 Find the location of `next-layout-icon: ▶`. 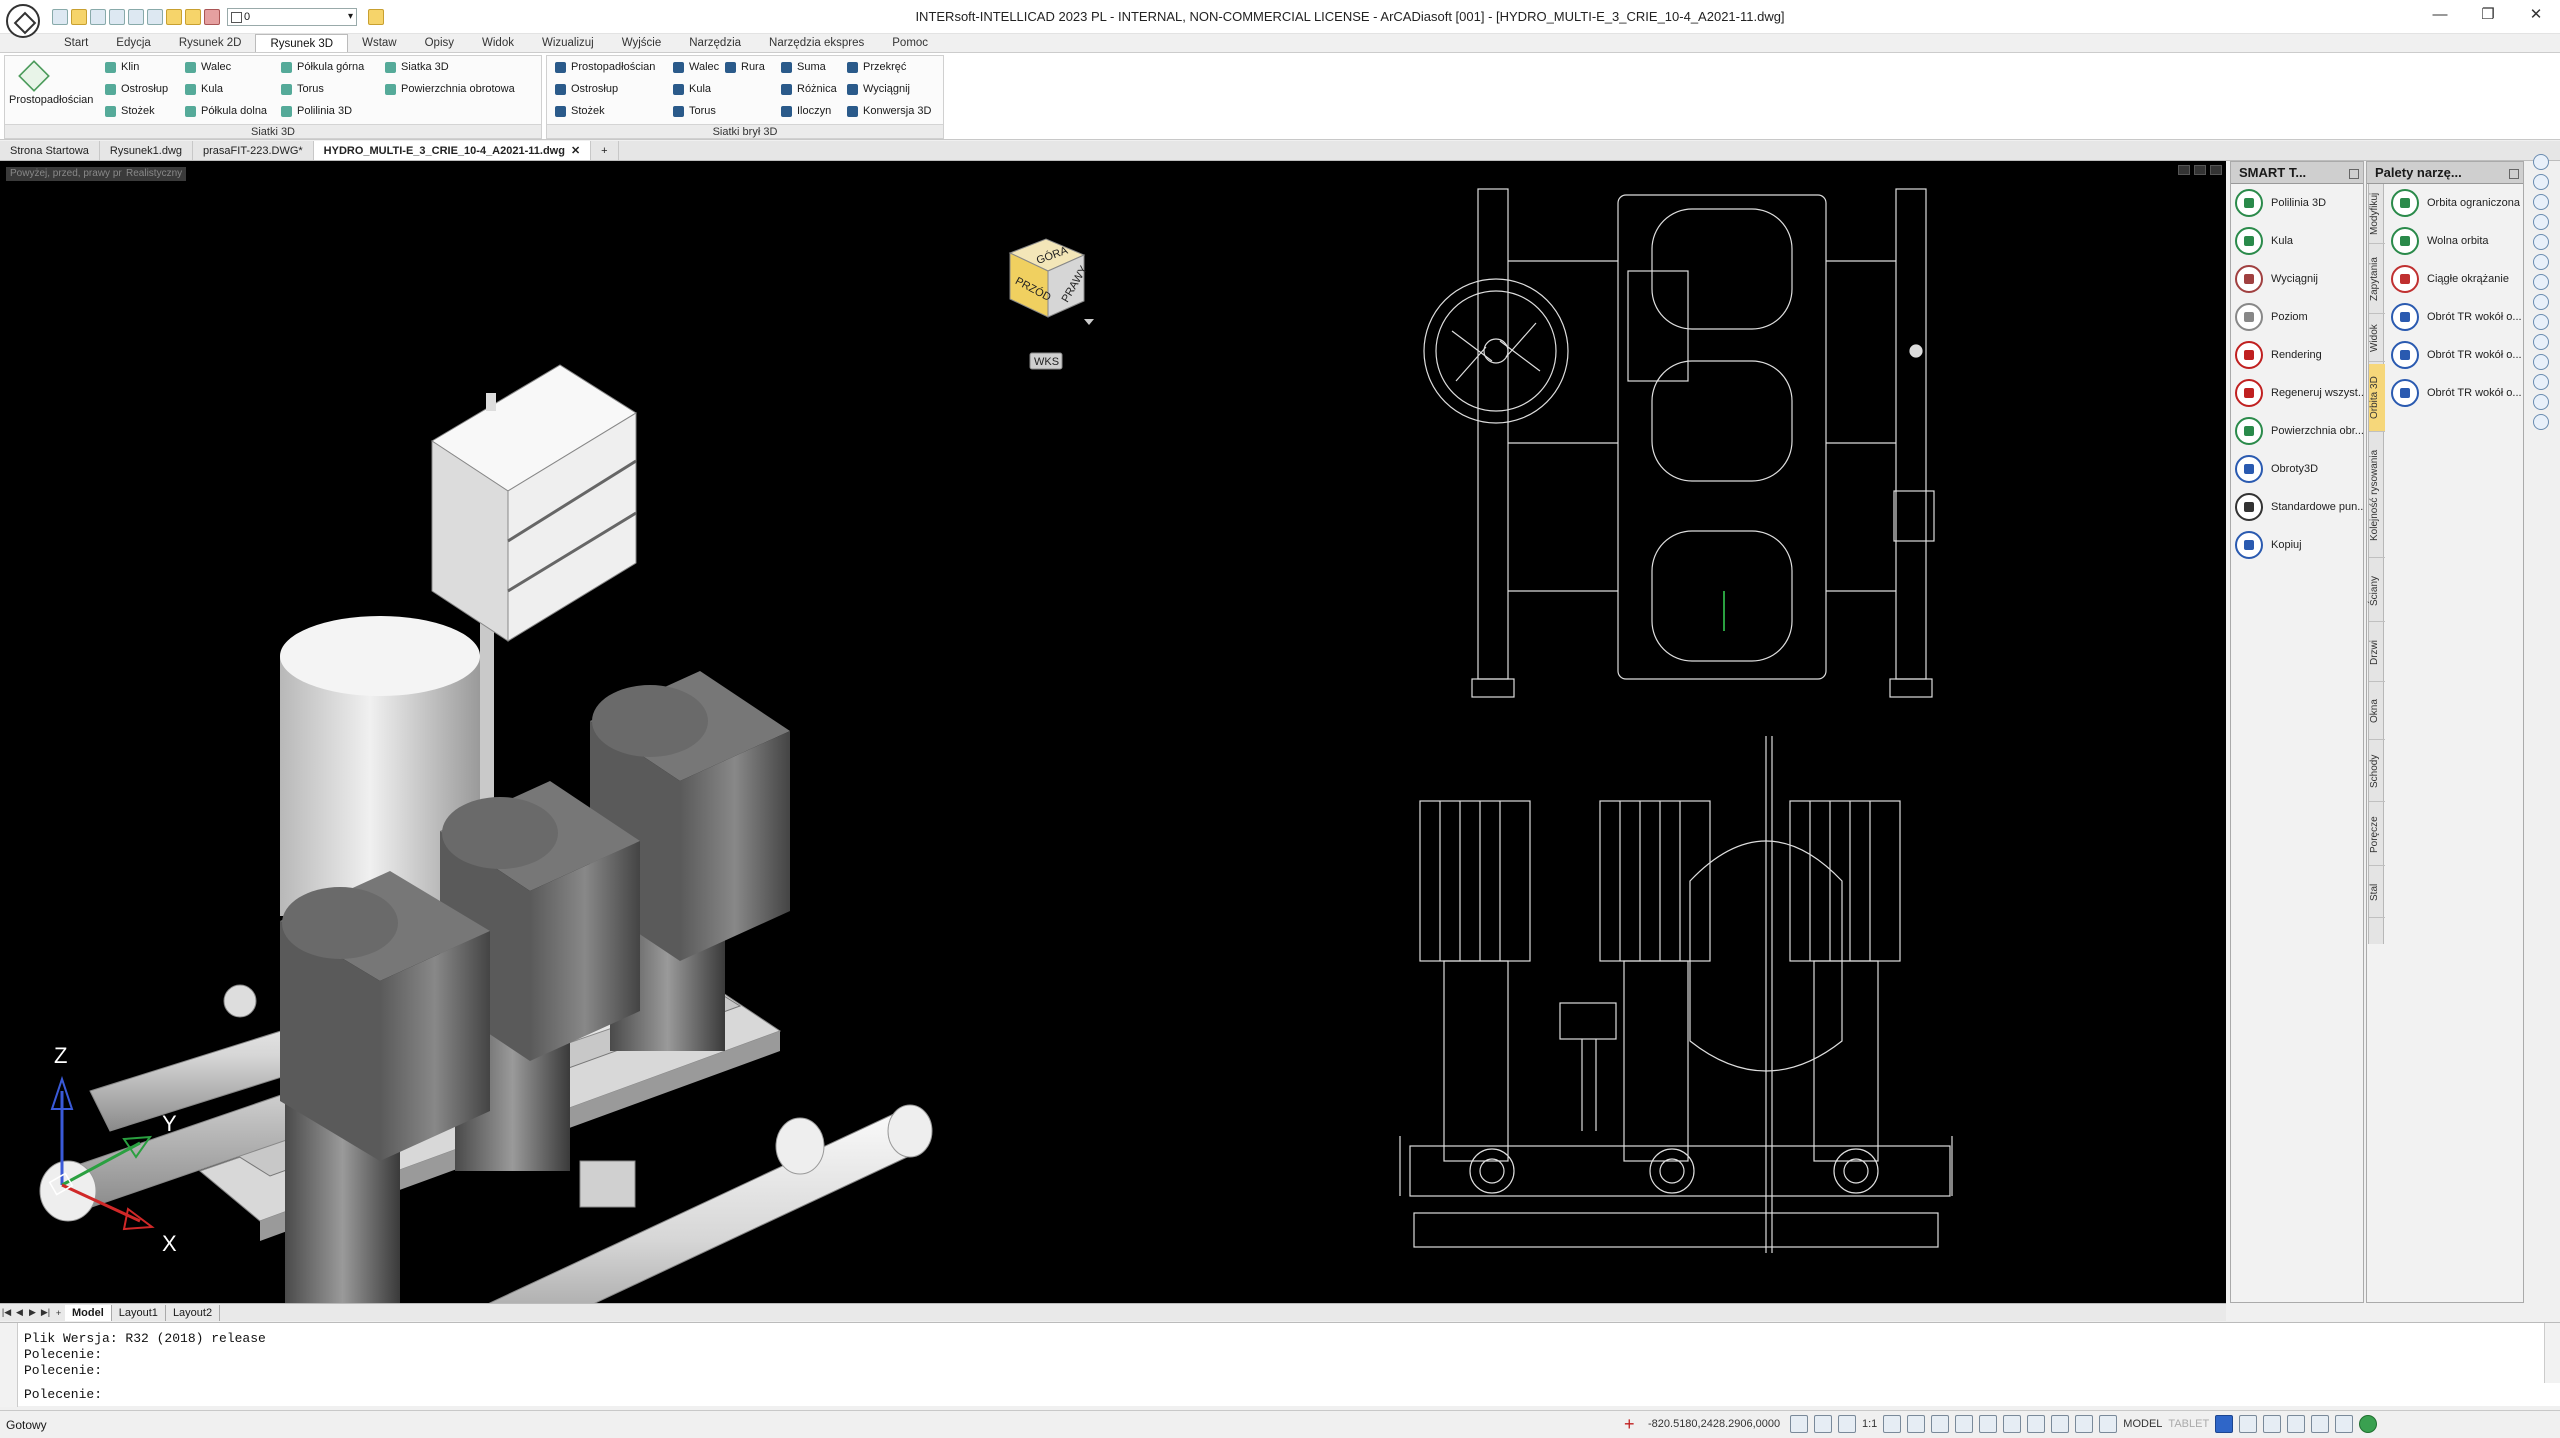

next-layout-icon: ▶ is located at coordinates (32, 1312).